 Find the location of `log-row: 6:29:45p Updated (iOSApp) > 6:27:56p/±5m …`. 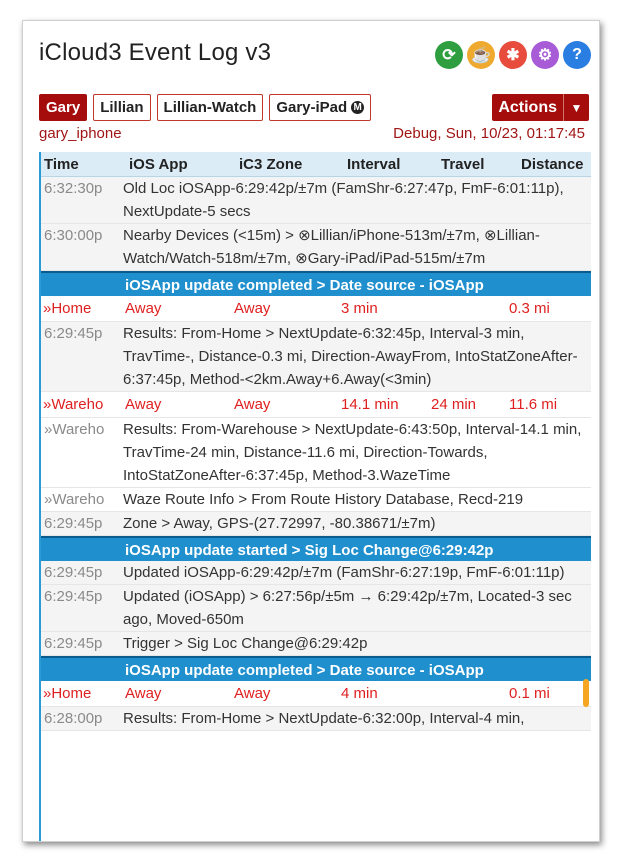

log-row: 6:29:45p Updated (iOSApp) > 6:27:56p/±5m … is located at coordinates (316, 608).